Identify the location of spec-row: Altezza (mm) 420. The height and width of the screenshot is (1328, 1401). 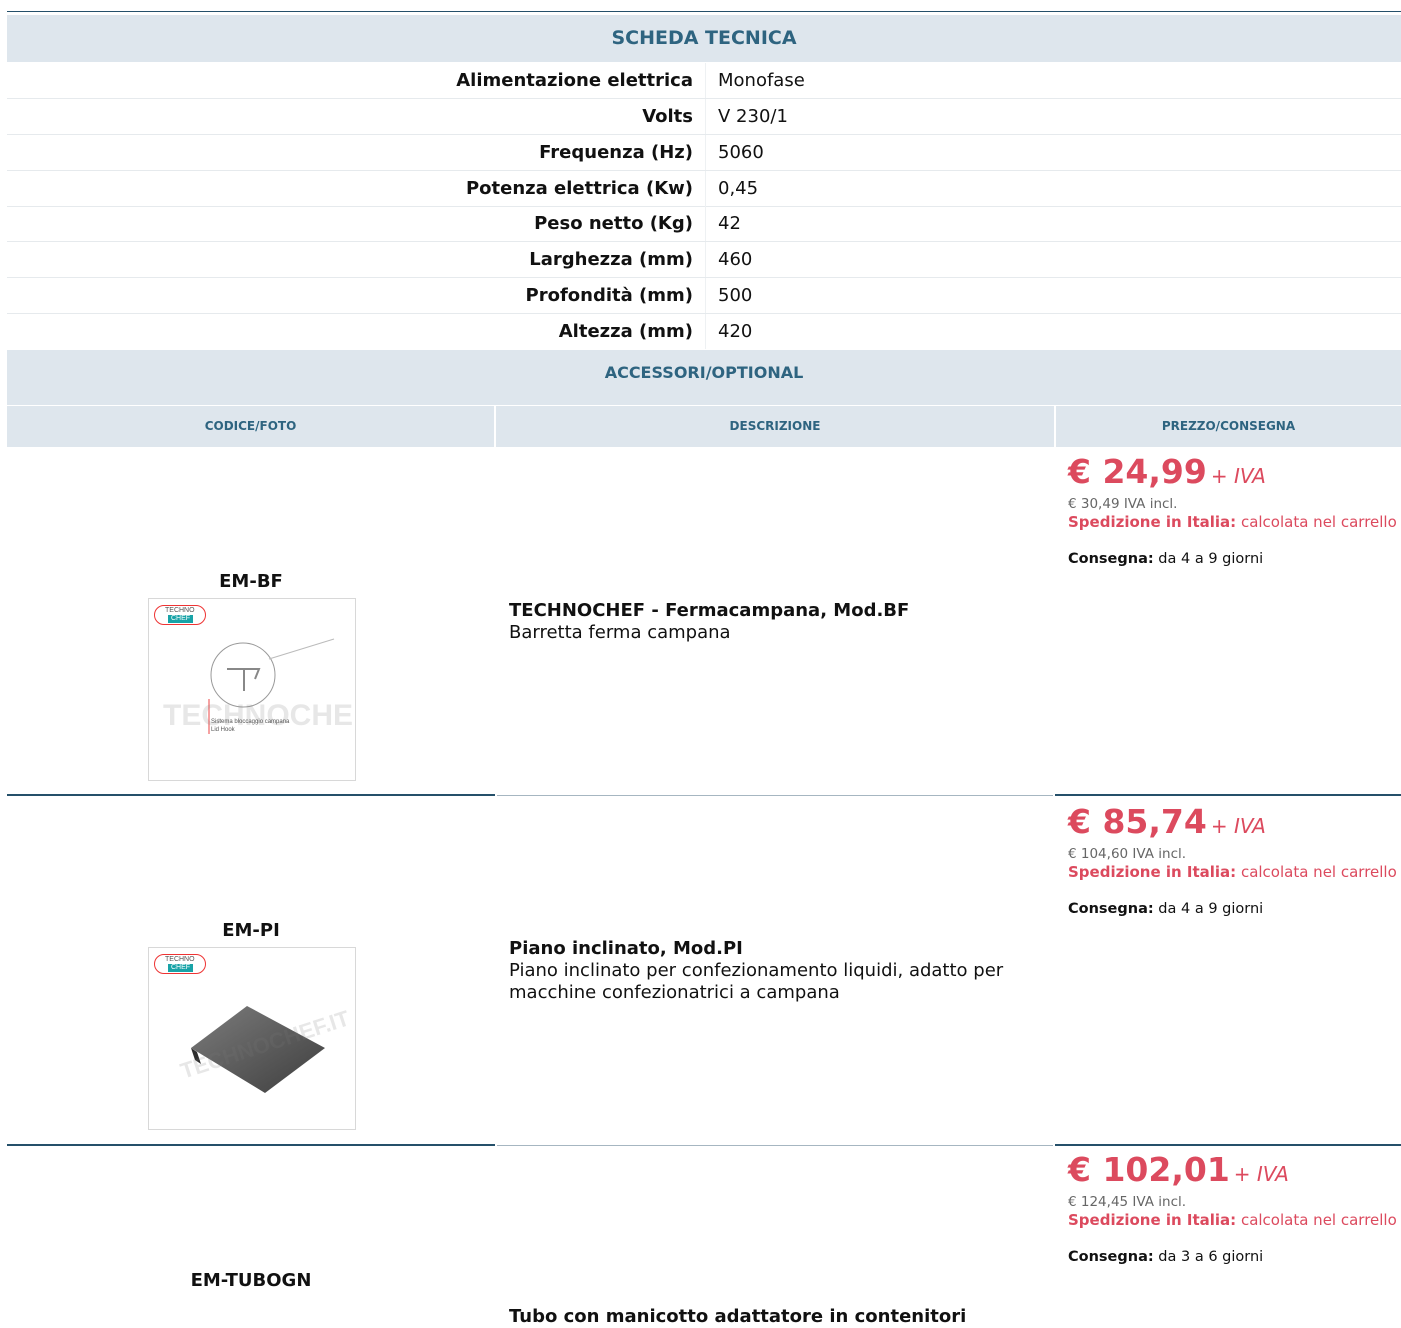
(704, 331).